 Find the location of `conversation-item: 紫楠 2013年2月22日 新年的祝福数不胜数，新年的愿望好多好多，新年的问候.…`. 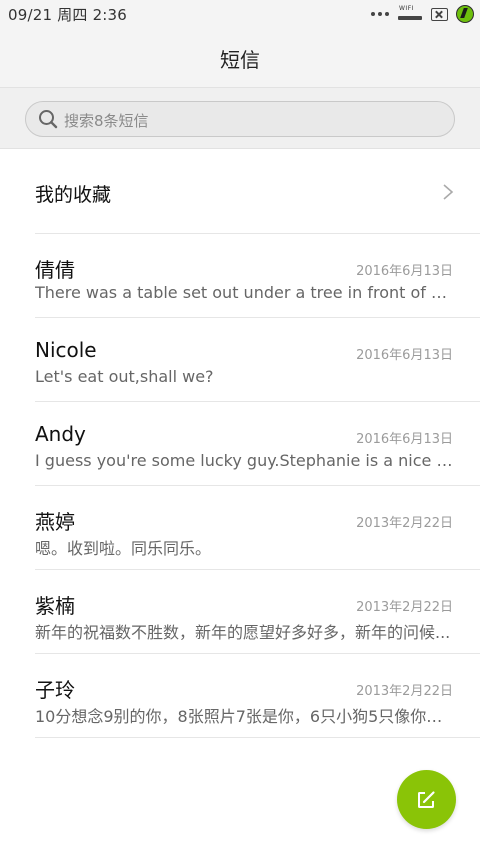

conversation-item: 紫楠 2013年2月22日 新年的祝福数不胜数，新年的愿望好多好多，新年的问候.… is located at coordinates (257, 612).